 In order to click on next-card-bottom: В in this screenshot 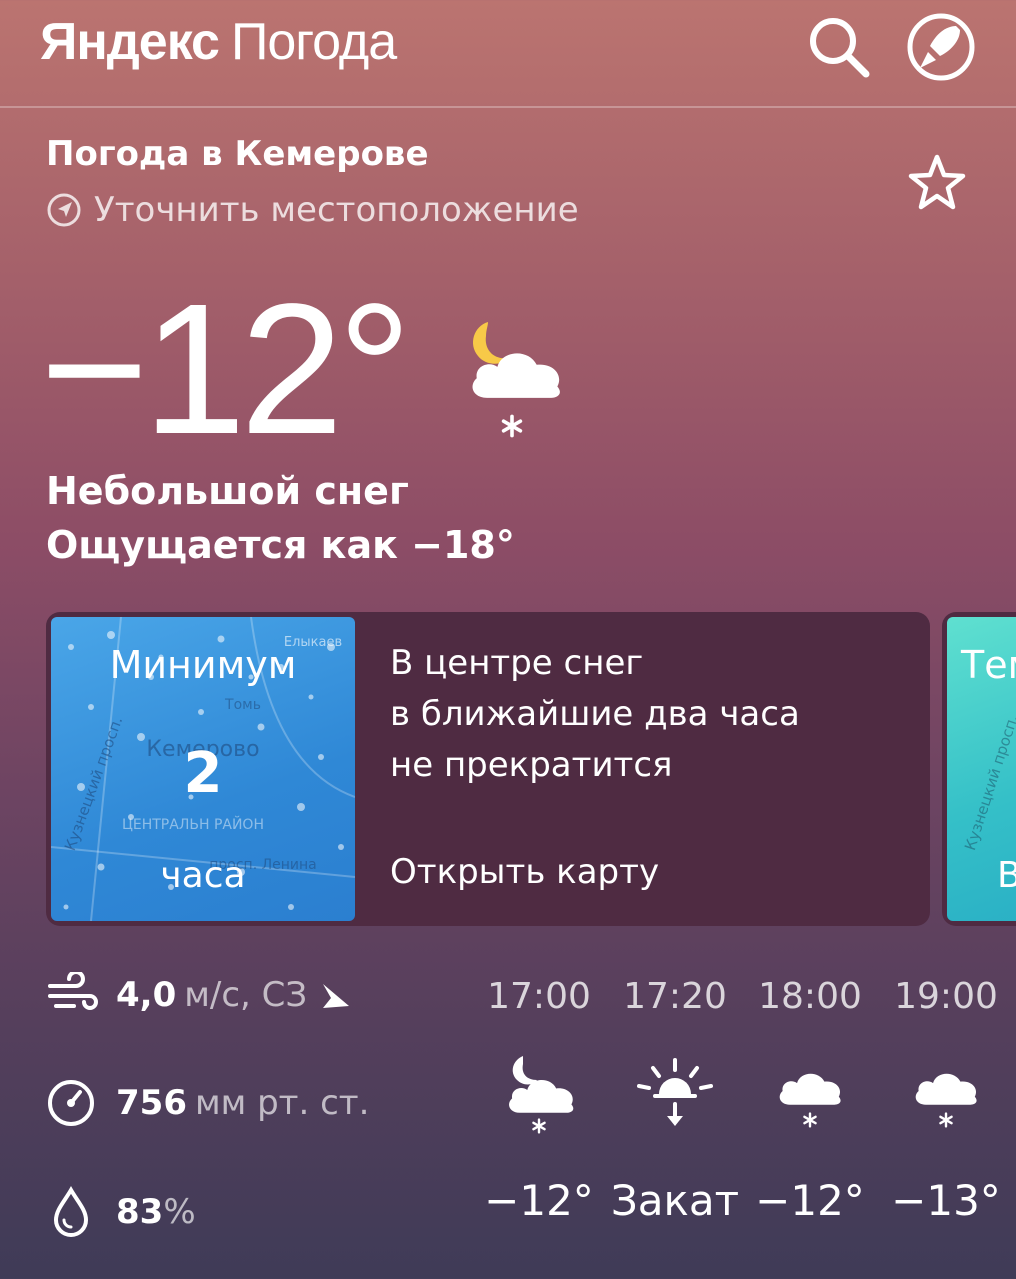, I will do `click(1006, 875)`.